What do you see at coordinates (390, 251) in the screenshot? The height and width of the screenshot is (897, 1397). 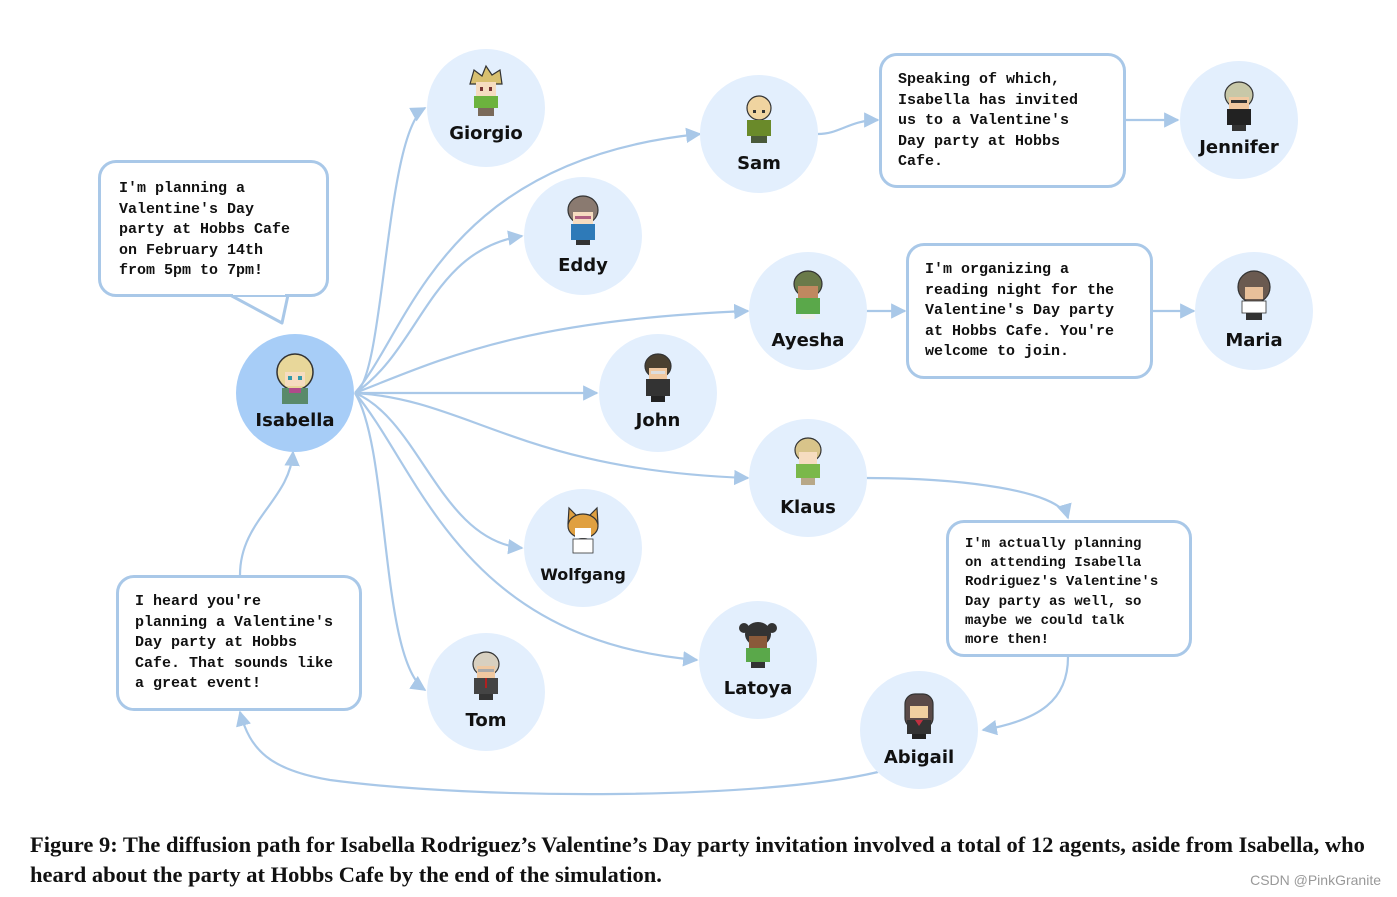 I see `edge-isabella-giorgio` at bounding box center [390, 251].